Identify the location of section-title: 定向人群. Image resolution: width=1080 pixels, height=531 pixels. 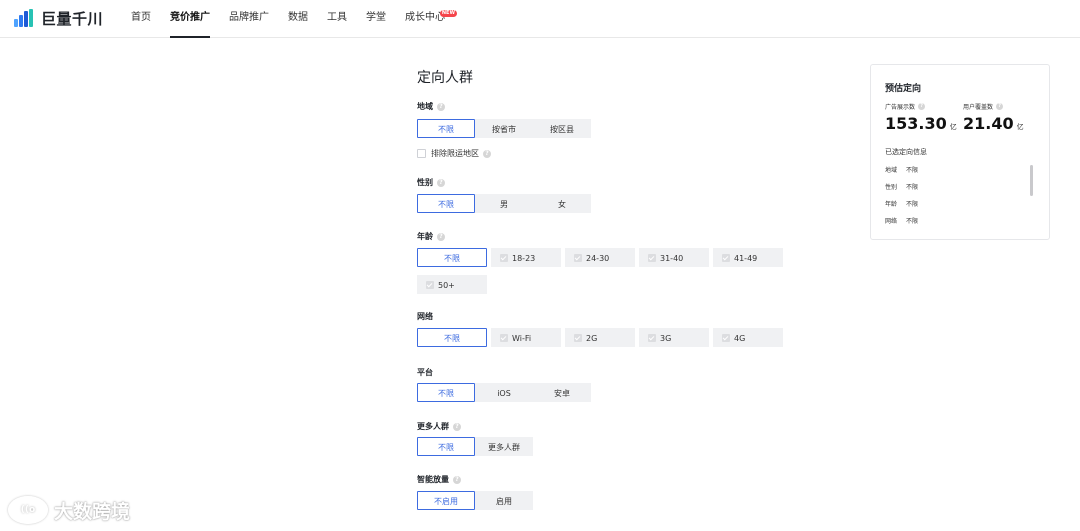
(445, 78).